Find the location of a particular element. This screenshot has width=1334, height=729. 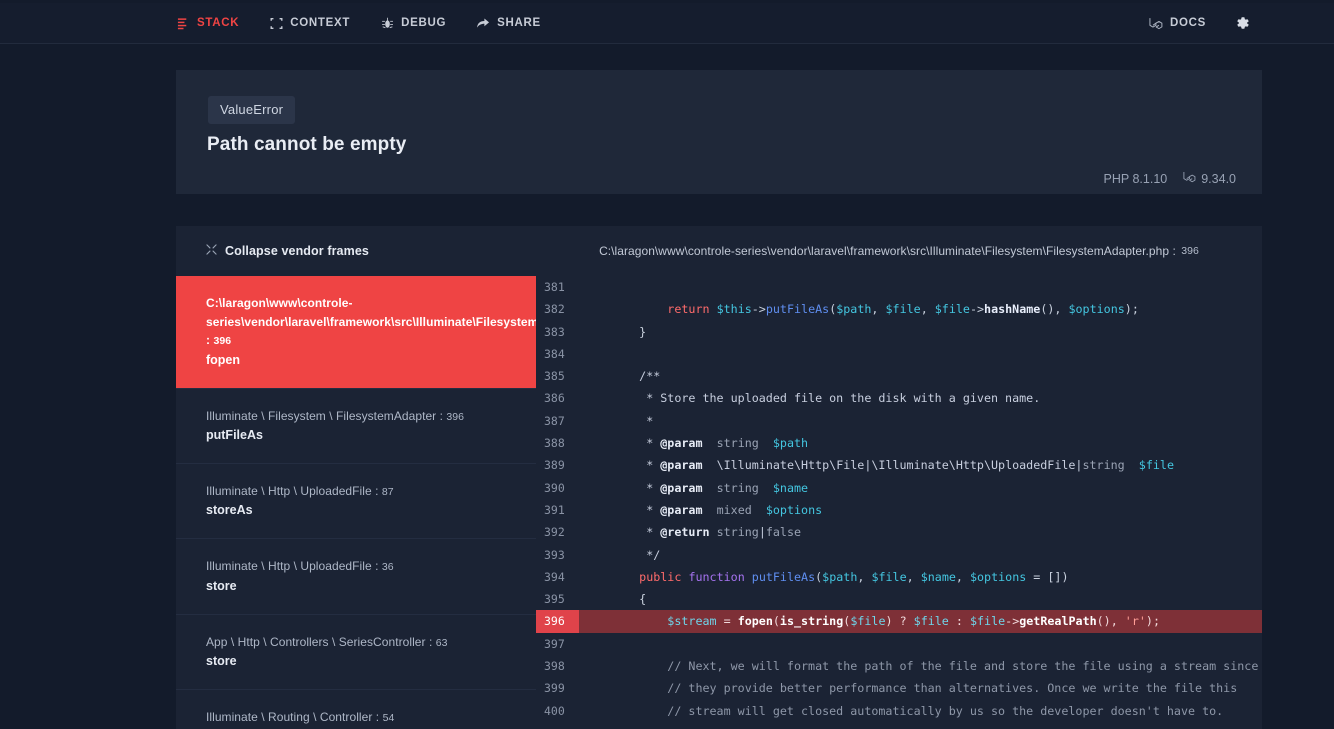

code-line-number: 392 is located at coordinates (554, 532).